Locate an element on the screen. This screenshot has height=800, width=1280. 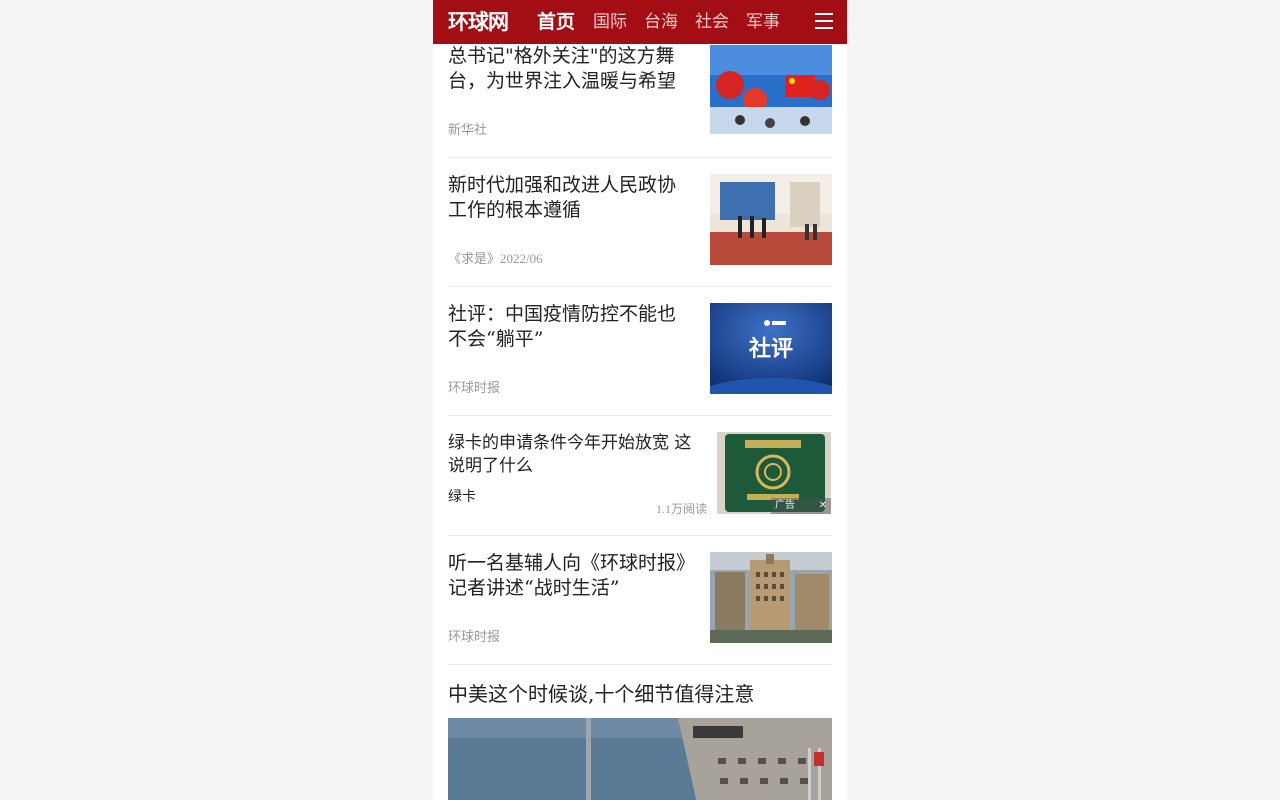
article-thumbnail: 社评 is located at coordinates (771, 348).